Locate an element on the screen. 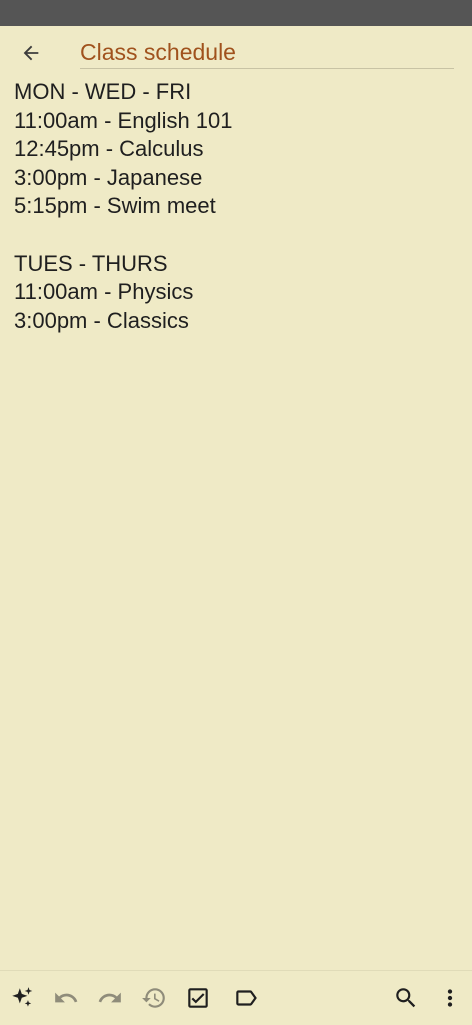 The height and width of the screenshot is (1025, 472). checklist-button is located at coordinates (198, 998).